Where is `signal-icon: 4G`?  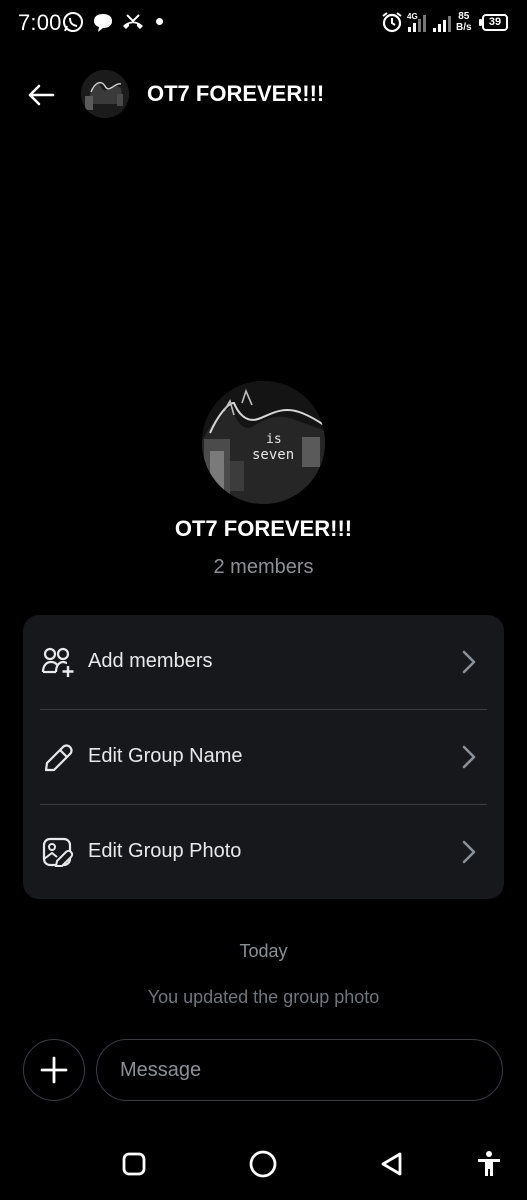 signal-icon: 4G is located at coordinates (418, 24).